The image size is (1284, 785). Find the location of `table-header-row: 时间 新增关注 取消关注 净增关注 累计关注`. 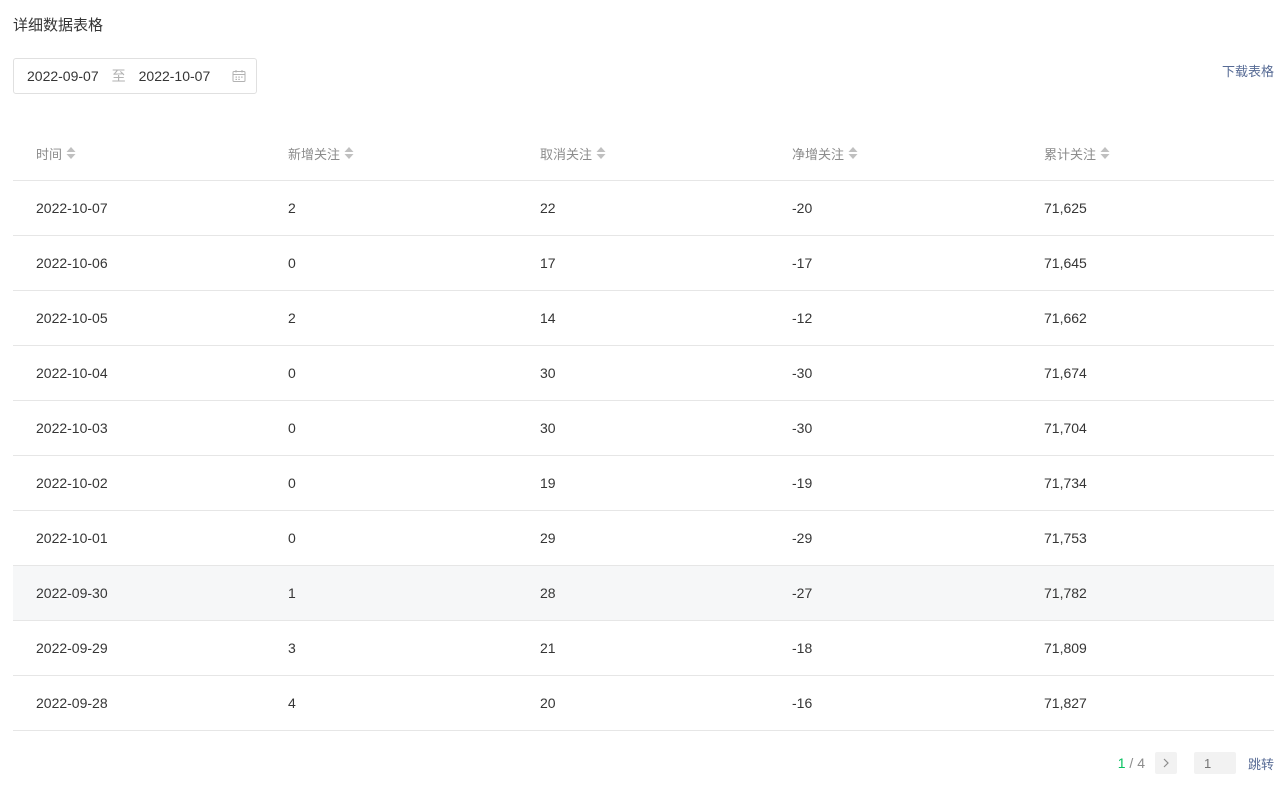

table-header-row: 时间 新增关注 取消关注 净增关注 累计关注 is located at coordinates (643, 153).